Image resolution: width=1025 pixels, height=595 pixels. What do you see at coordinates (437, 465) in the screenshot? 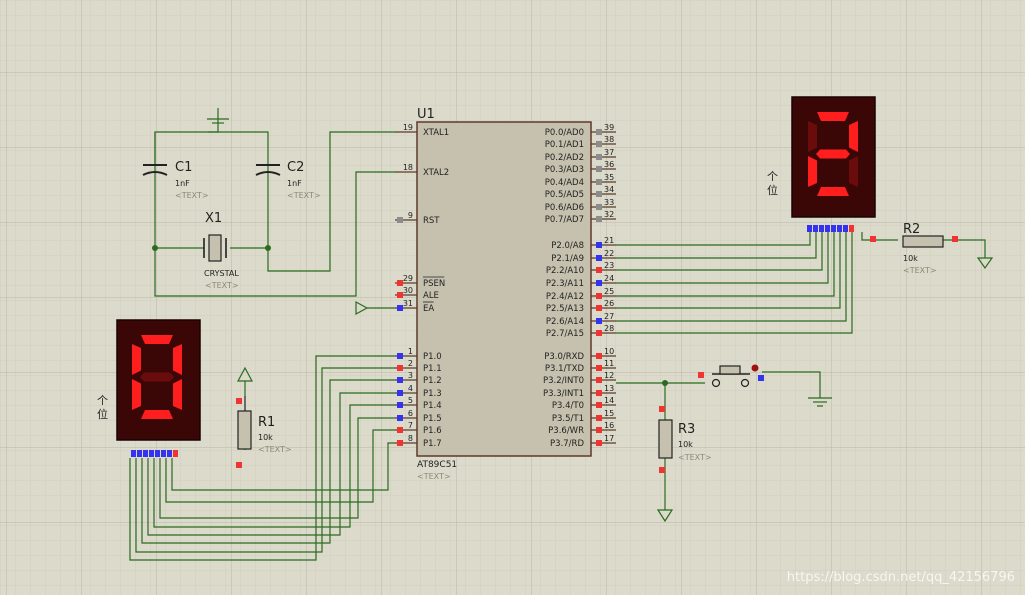
I see `mcu-part: AT89C51` at bounding box center [437, 465].